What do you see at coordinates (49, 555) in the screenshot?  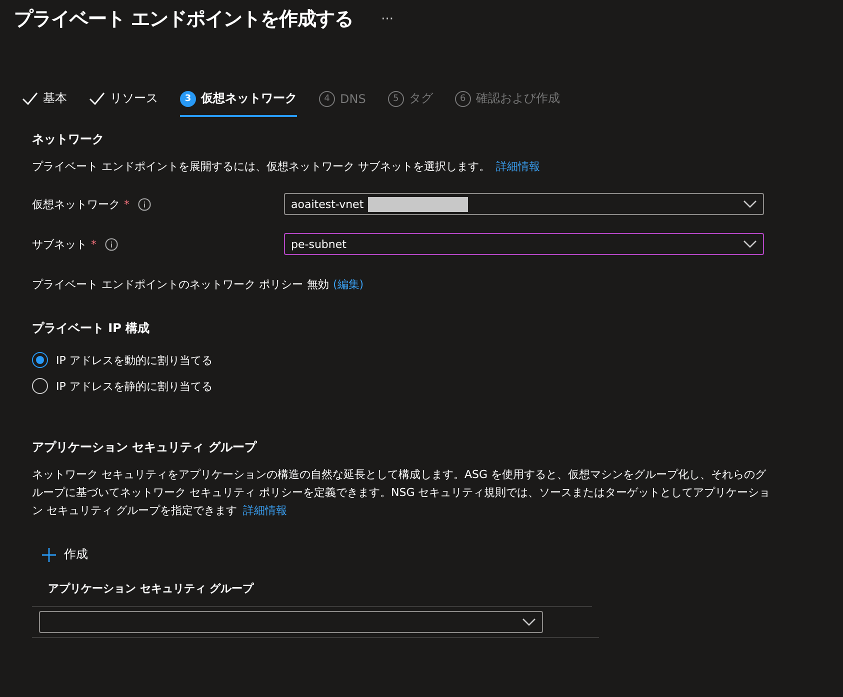 I see `plus-icon` at bounding box center [49, 555].